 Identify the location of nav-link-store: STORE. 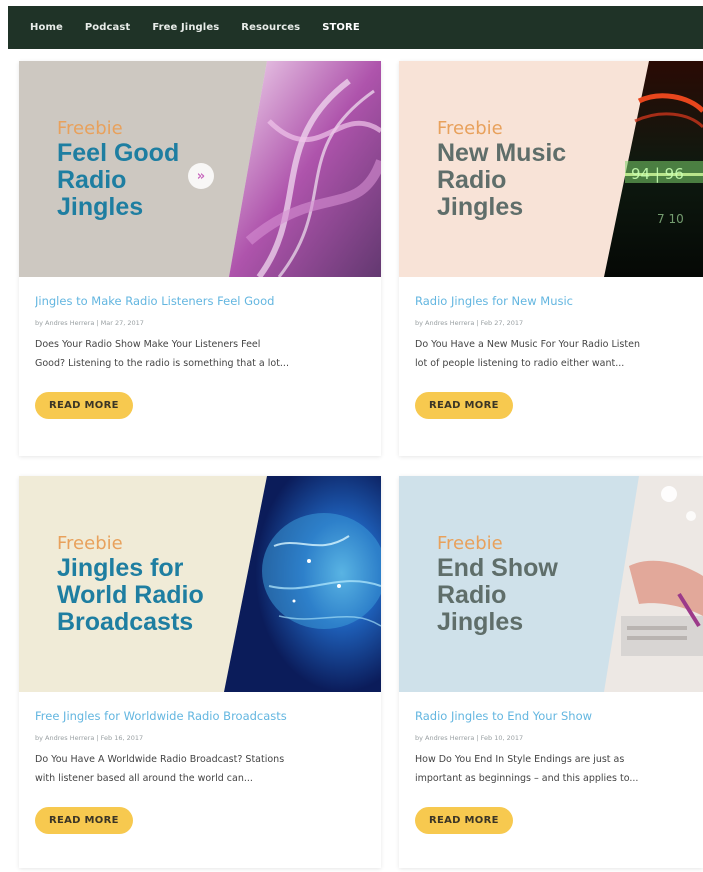
(341, 27).